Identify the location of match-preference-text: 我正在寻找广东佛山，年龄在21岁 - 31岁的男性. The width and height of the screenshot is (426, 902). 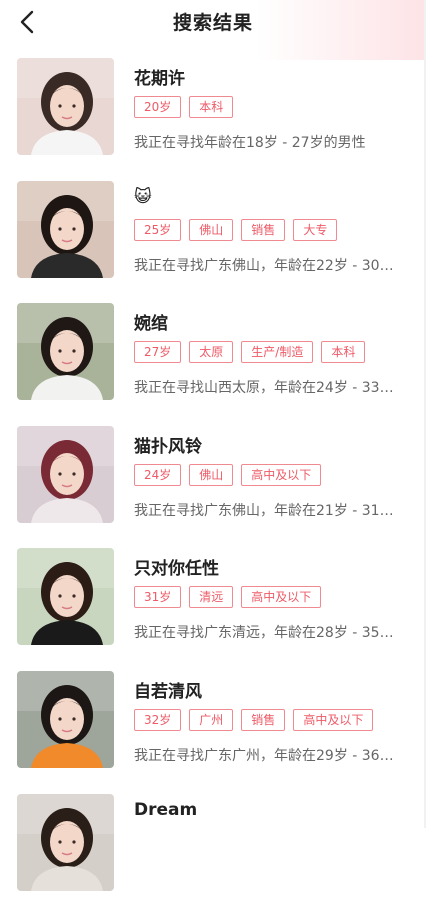
(270, 510).